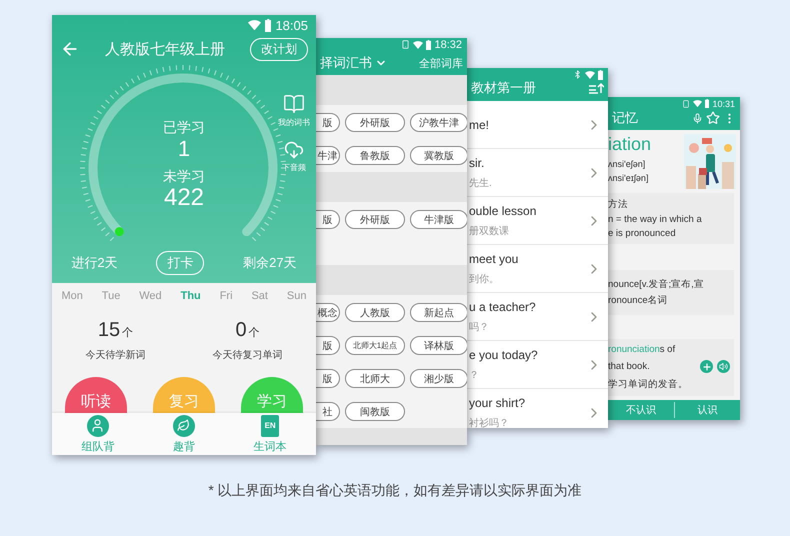 The height and width of the screenshot is (536, 790). What do you see at coordinates (527, 355) in the screenshot?
I see `lesson-title: e you today?` at bounding box center [527, 355].